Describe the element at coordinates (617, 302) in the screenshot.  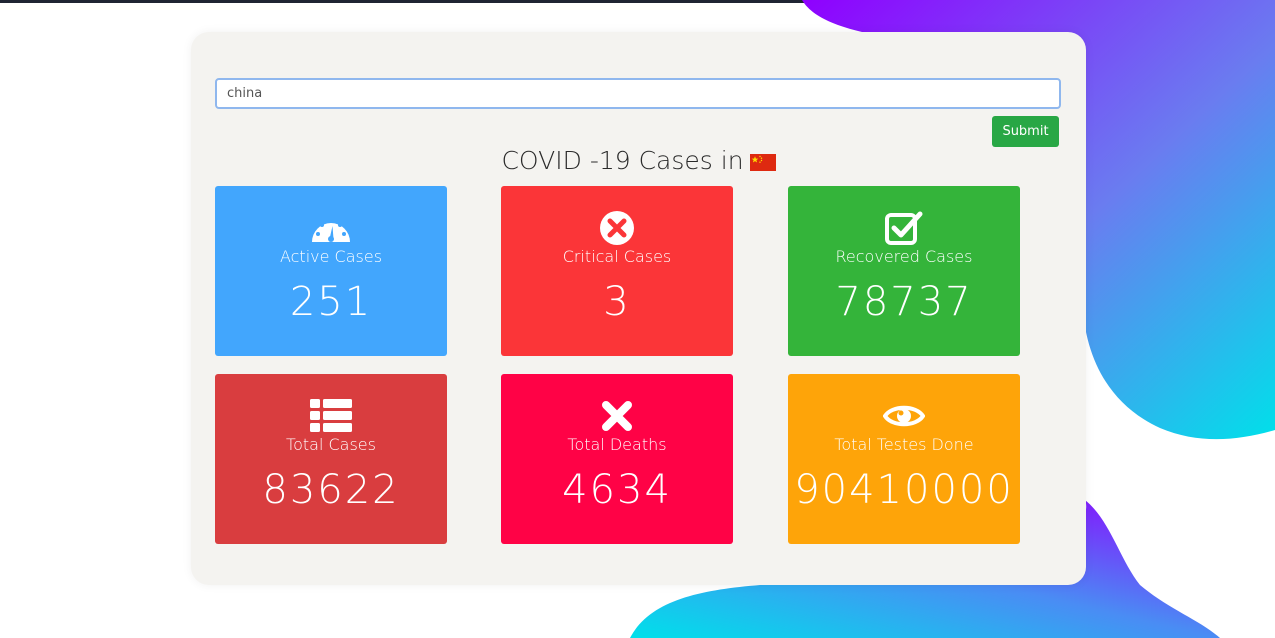
I see `card-value: 3` at that location.